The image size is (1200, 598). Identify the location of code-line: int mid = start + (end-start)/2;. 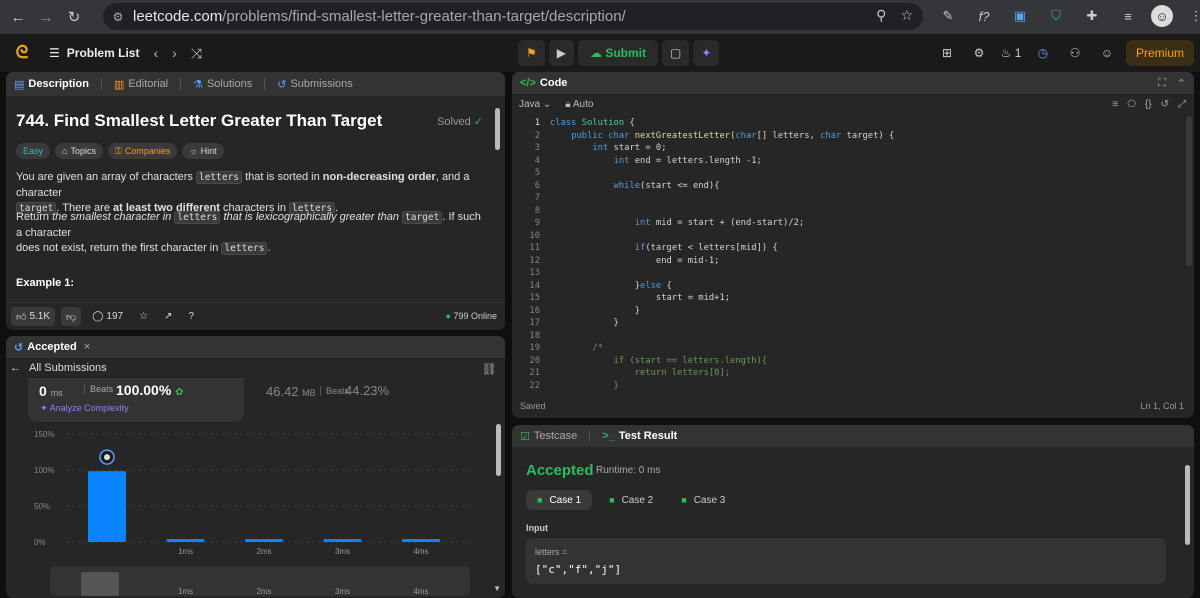
(719, 223).